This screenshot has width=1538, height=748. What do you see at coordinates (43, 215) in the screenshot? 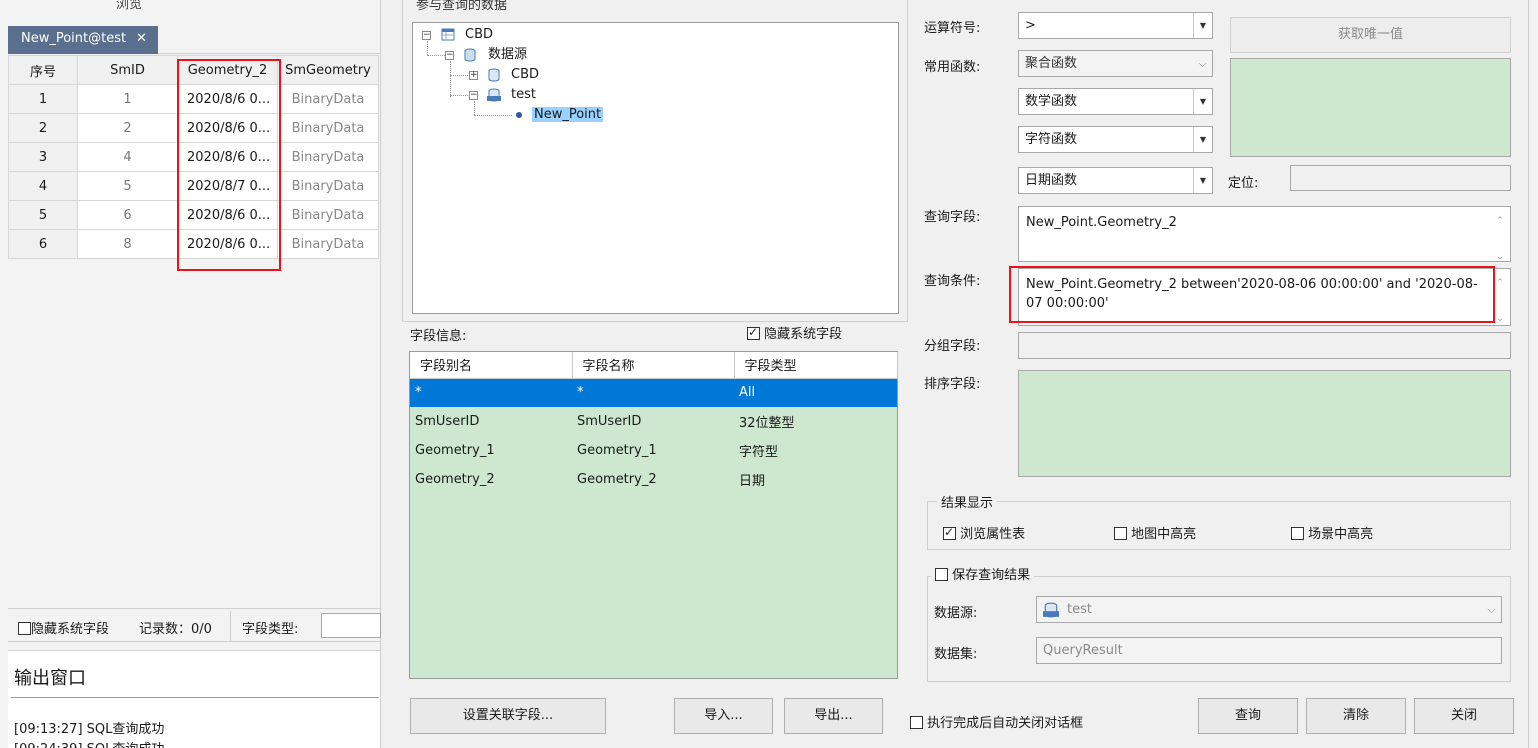
I see `row-index: 5` at bounding box center [43, 215].